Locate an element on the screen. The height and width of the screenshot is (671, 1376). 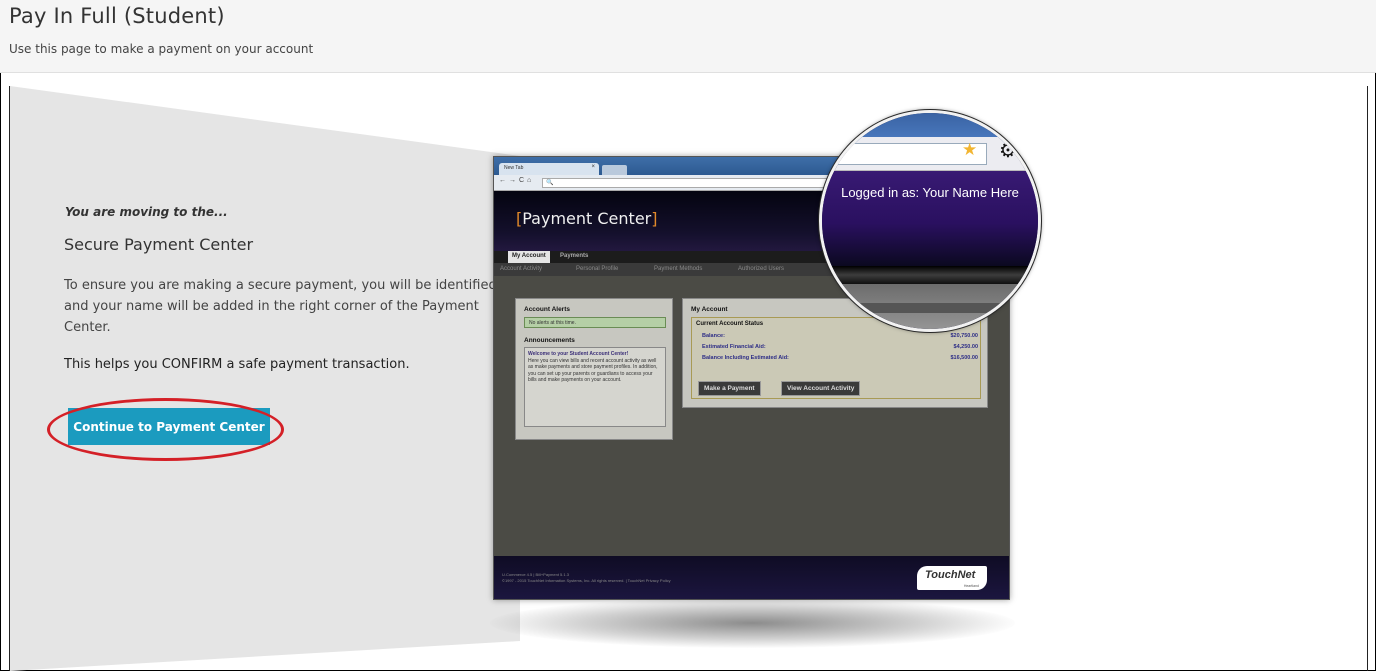
preview-tab-payments: Payments is located at coordinates (574, 256).